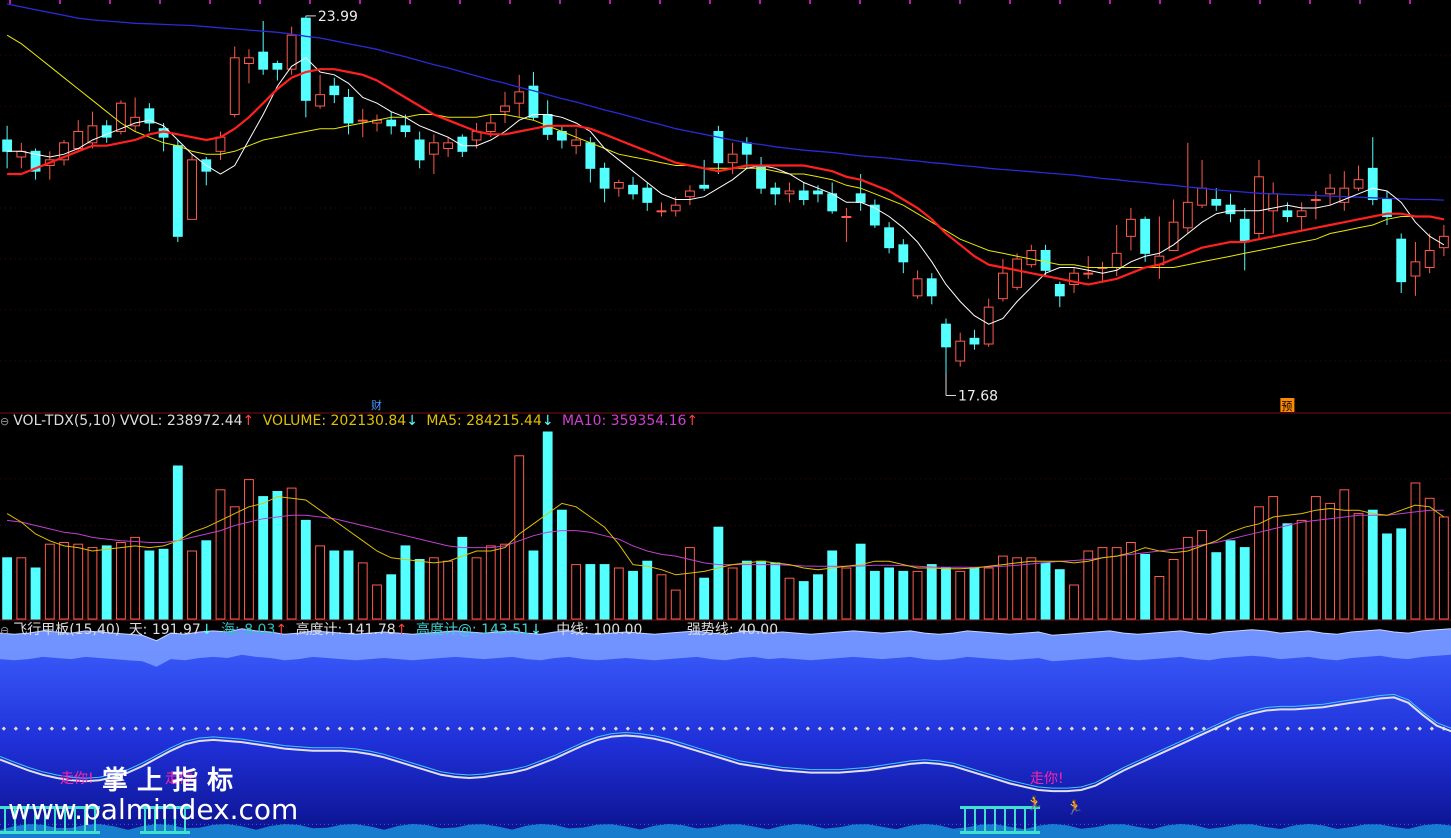 This screenshot has width=1451, height=838. I want to click on forecast-marker: 预, so click(1286, 406).